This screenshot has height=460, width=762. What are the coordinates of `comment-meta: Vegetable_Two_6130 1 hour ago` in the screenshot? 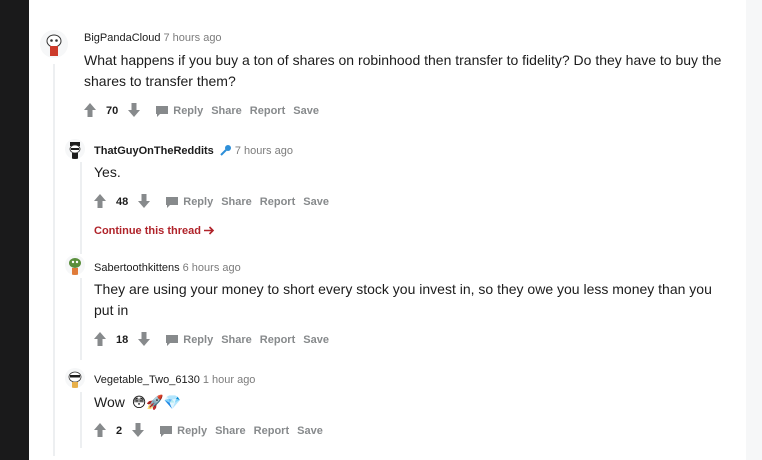 It's located at (174, 380).